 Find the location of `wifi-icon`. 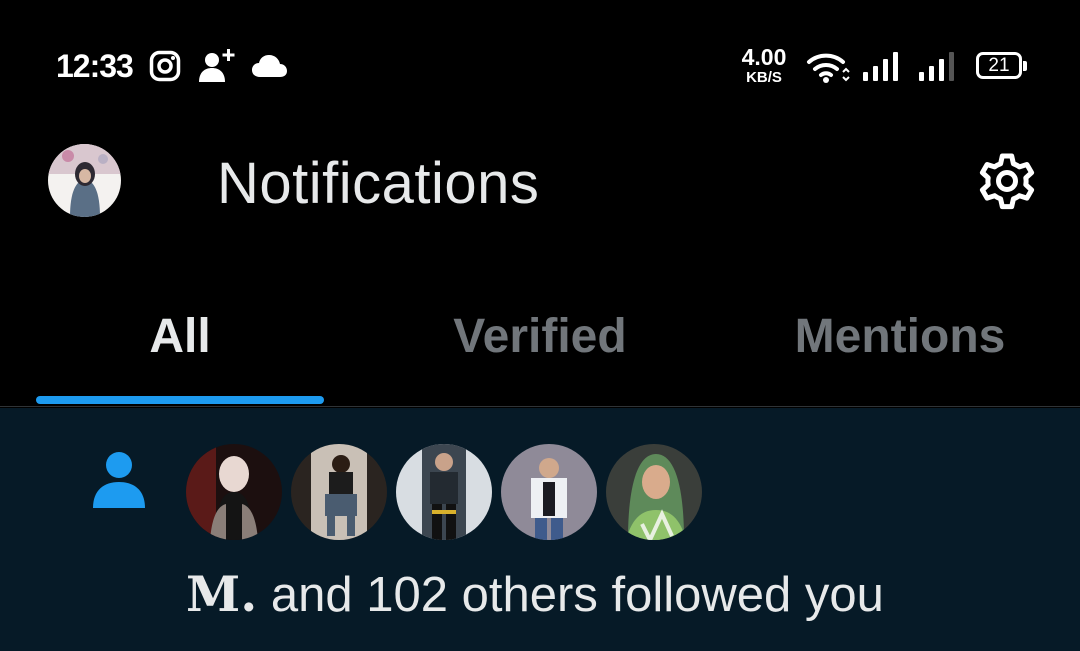

wifi-icon is located at coordinates (828, 68).